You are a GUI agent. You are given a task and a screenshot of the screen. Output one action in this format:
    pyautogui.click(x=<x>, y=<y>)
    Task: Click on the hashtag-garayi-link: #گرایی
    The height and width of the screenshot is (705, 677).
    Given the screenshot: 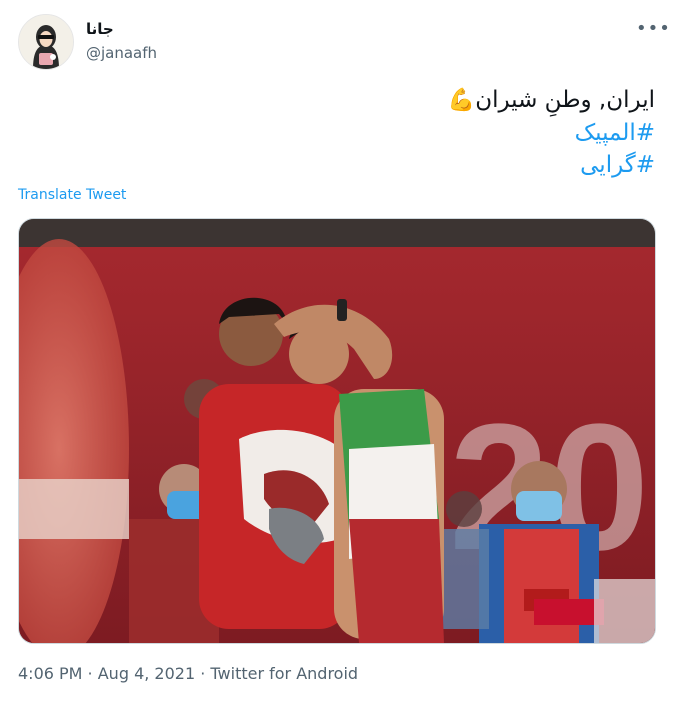 What is the action you would take?
    pyautogui.click(x=355, y=165)
    